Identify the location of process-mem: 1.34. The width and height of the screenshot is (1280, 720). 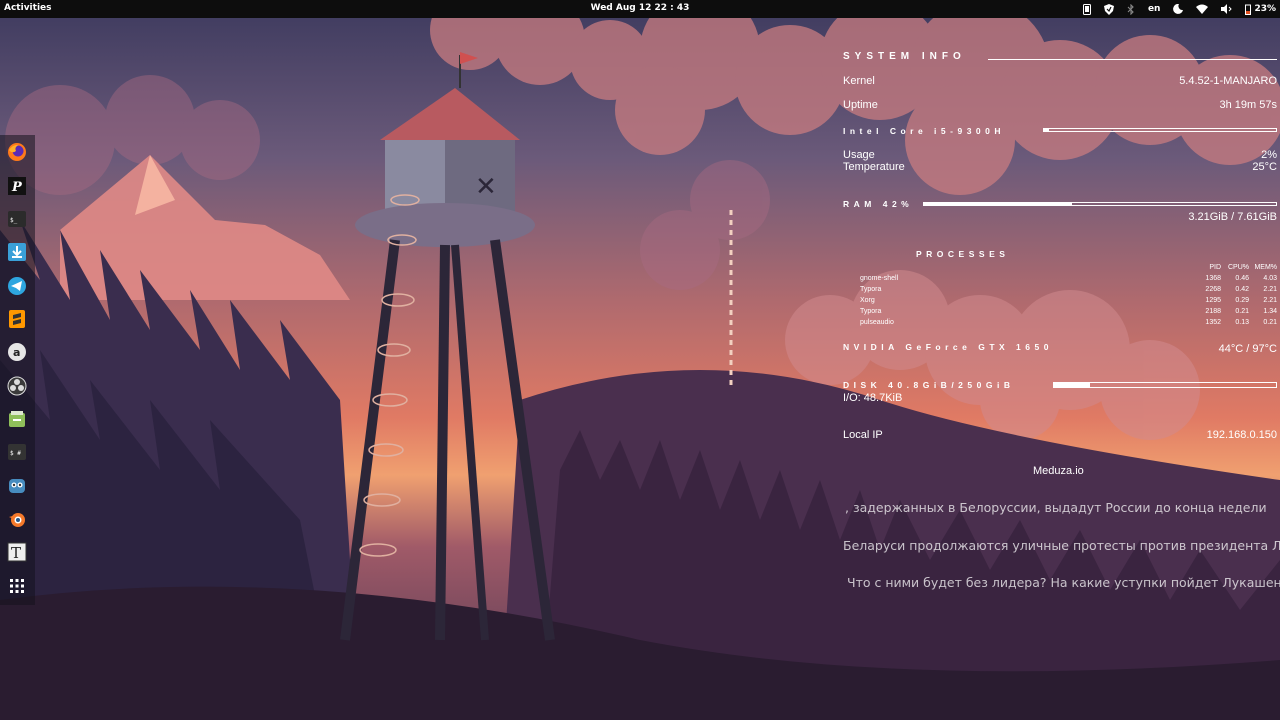
(1270, 311).